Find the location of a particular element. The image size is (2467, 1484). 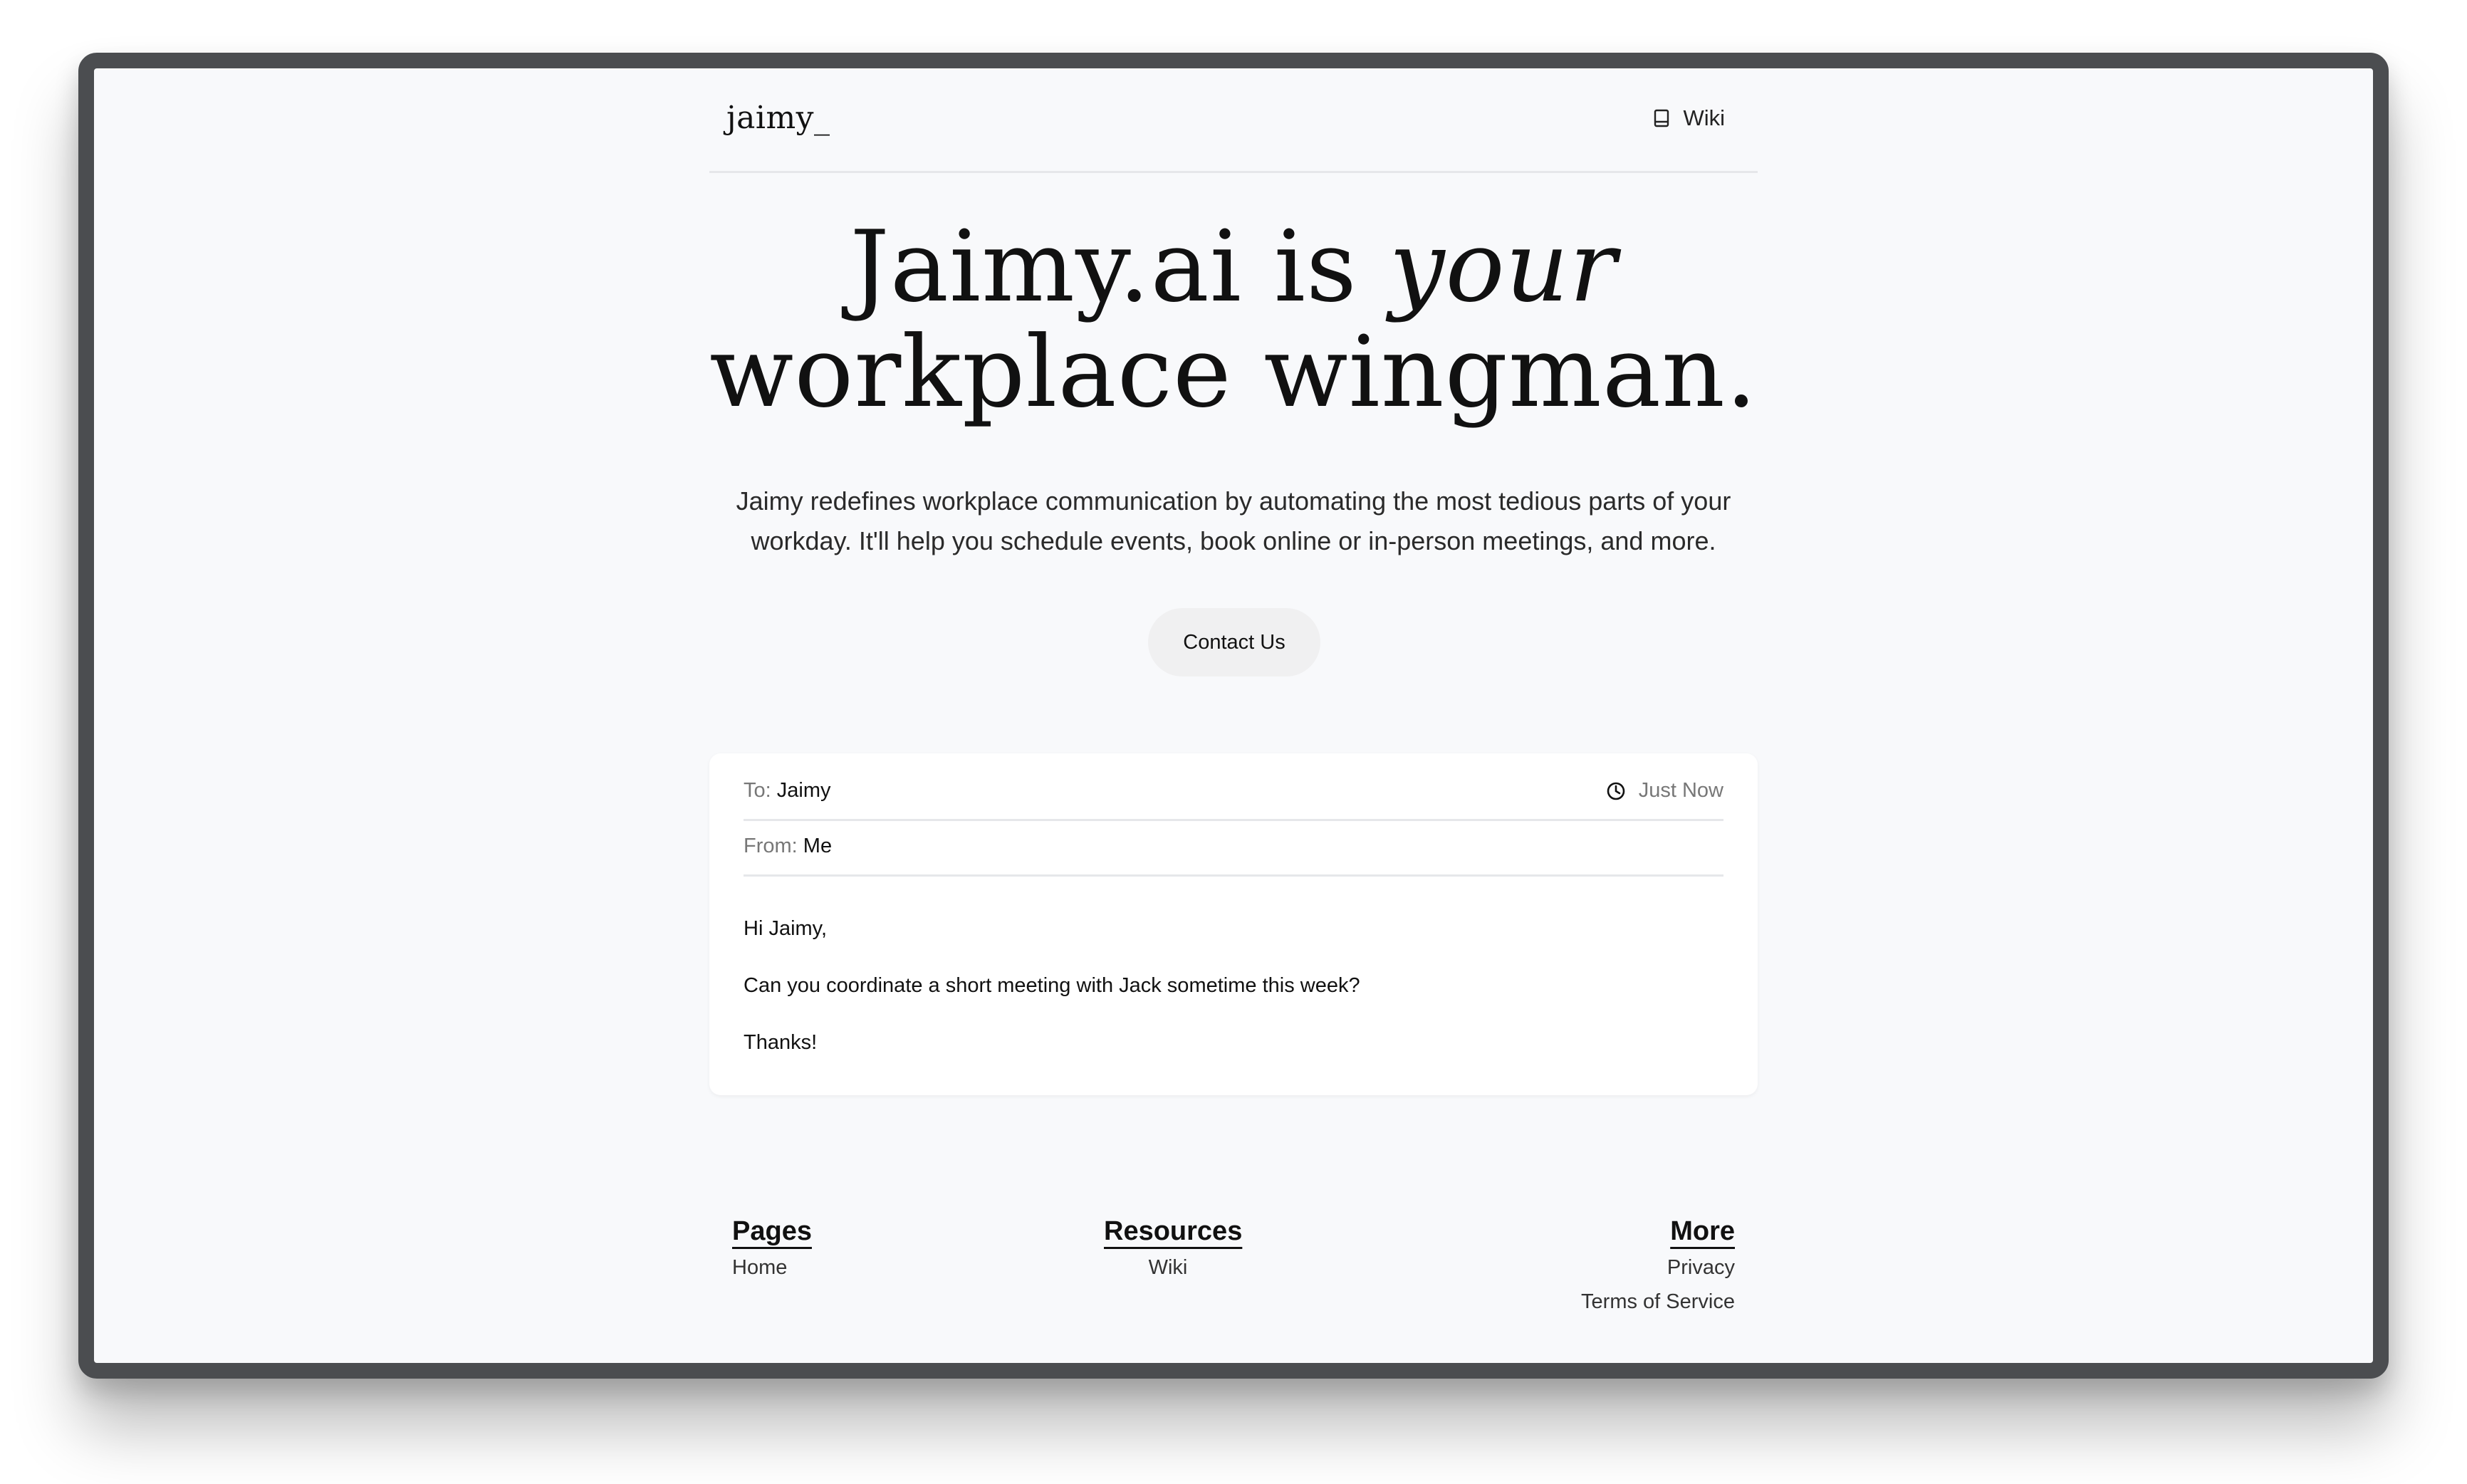

footer-link-privacy: Privacy is located at coordinates (1658, 1267).